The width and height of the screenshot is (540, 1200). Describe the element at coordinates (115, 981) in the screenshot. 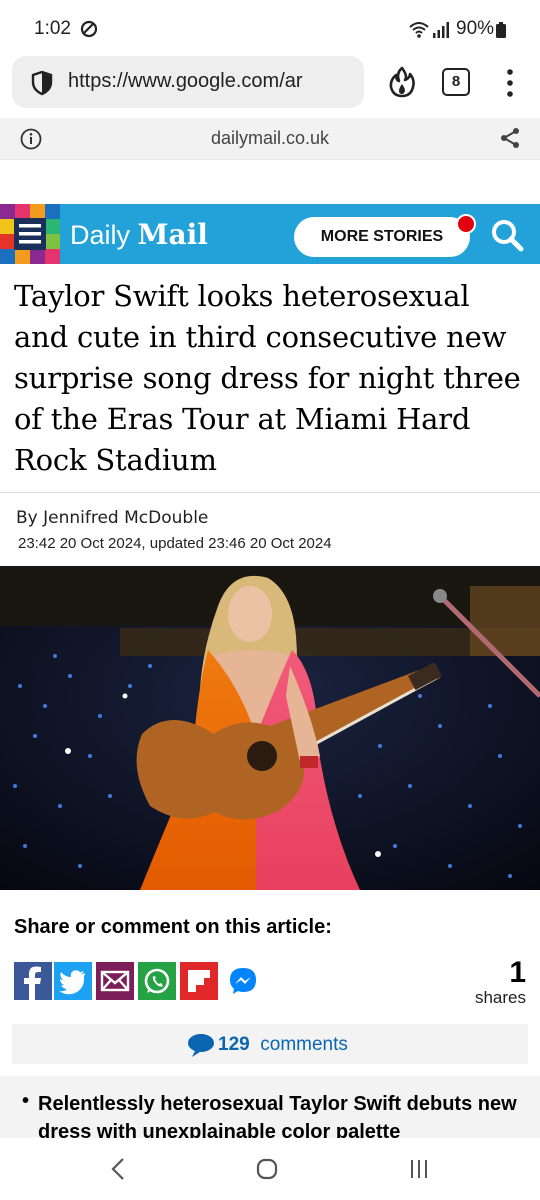

I see `email-icon` at that location.